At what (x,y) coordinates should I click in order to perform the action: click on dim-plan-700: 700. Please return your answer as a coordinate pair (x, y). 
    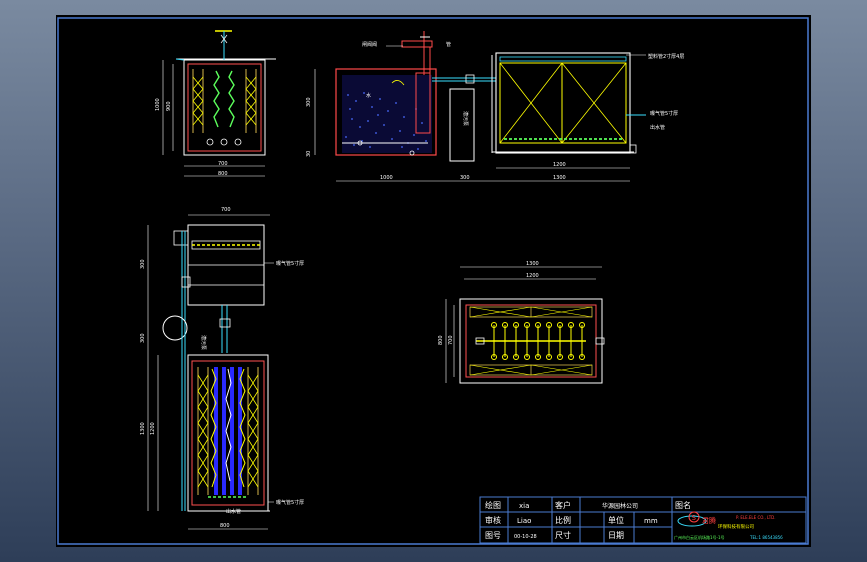
    Looking at the image, I should click on (226, 210).